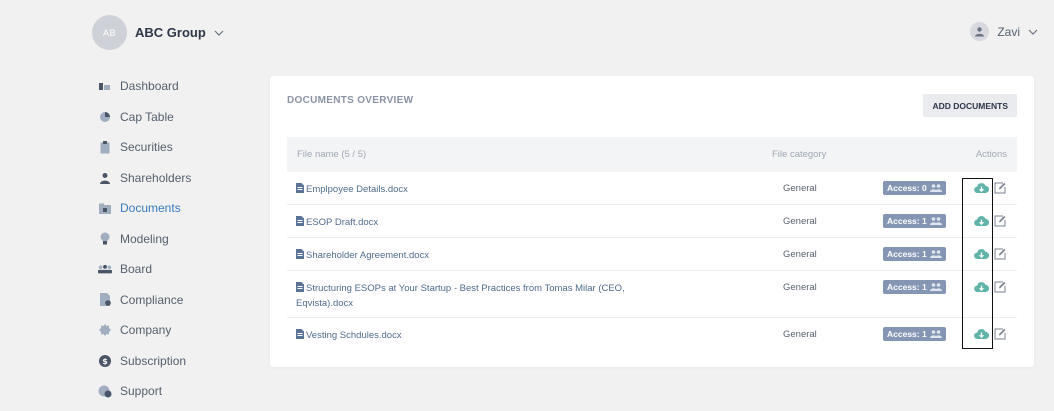  I want to click on person-icon, so click(105, 178).